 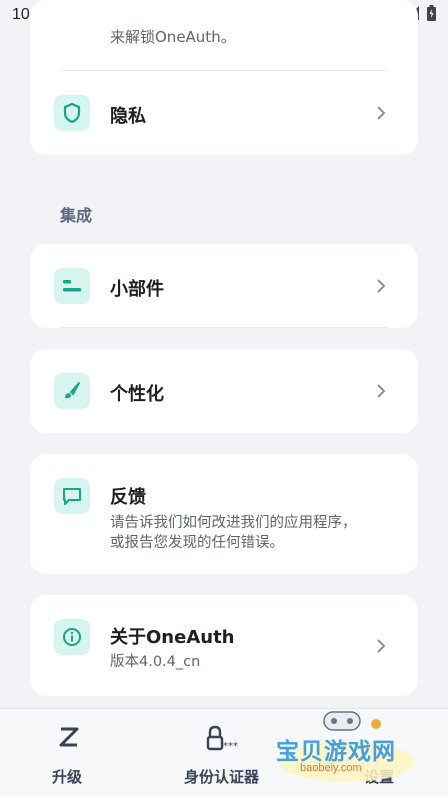 I want to click on brush-icon, so click(x=72, y=391).